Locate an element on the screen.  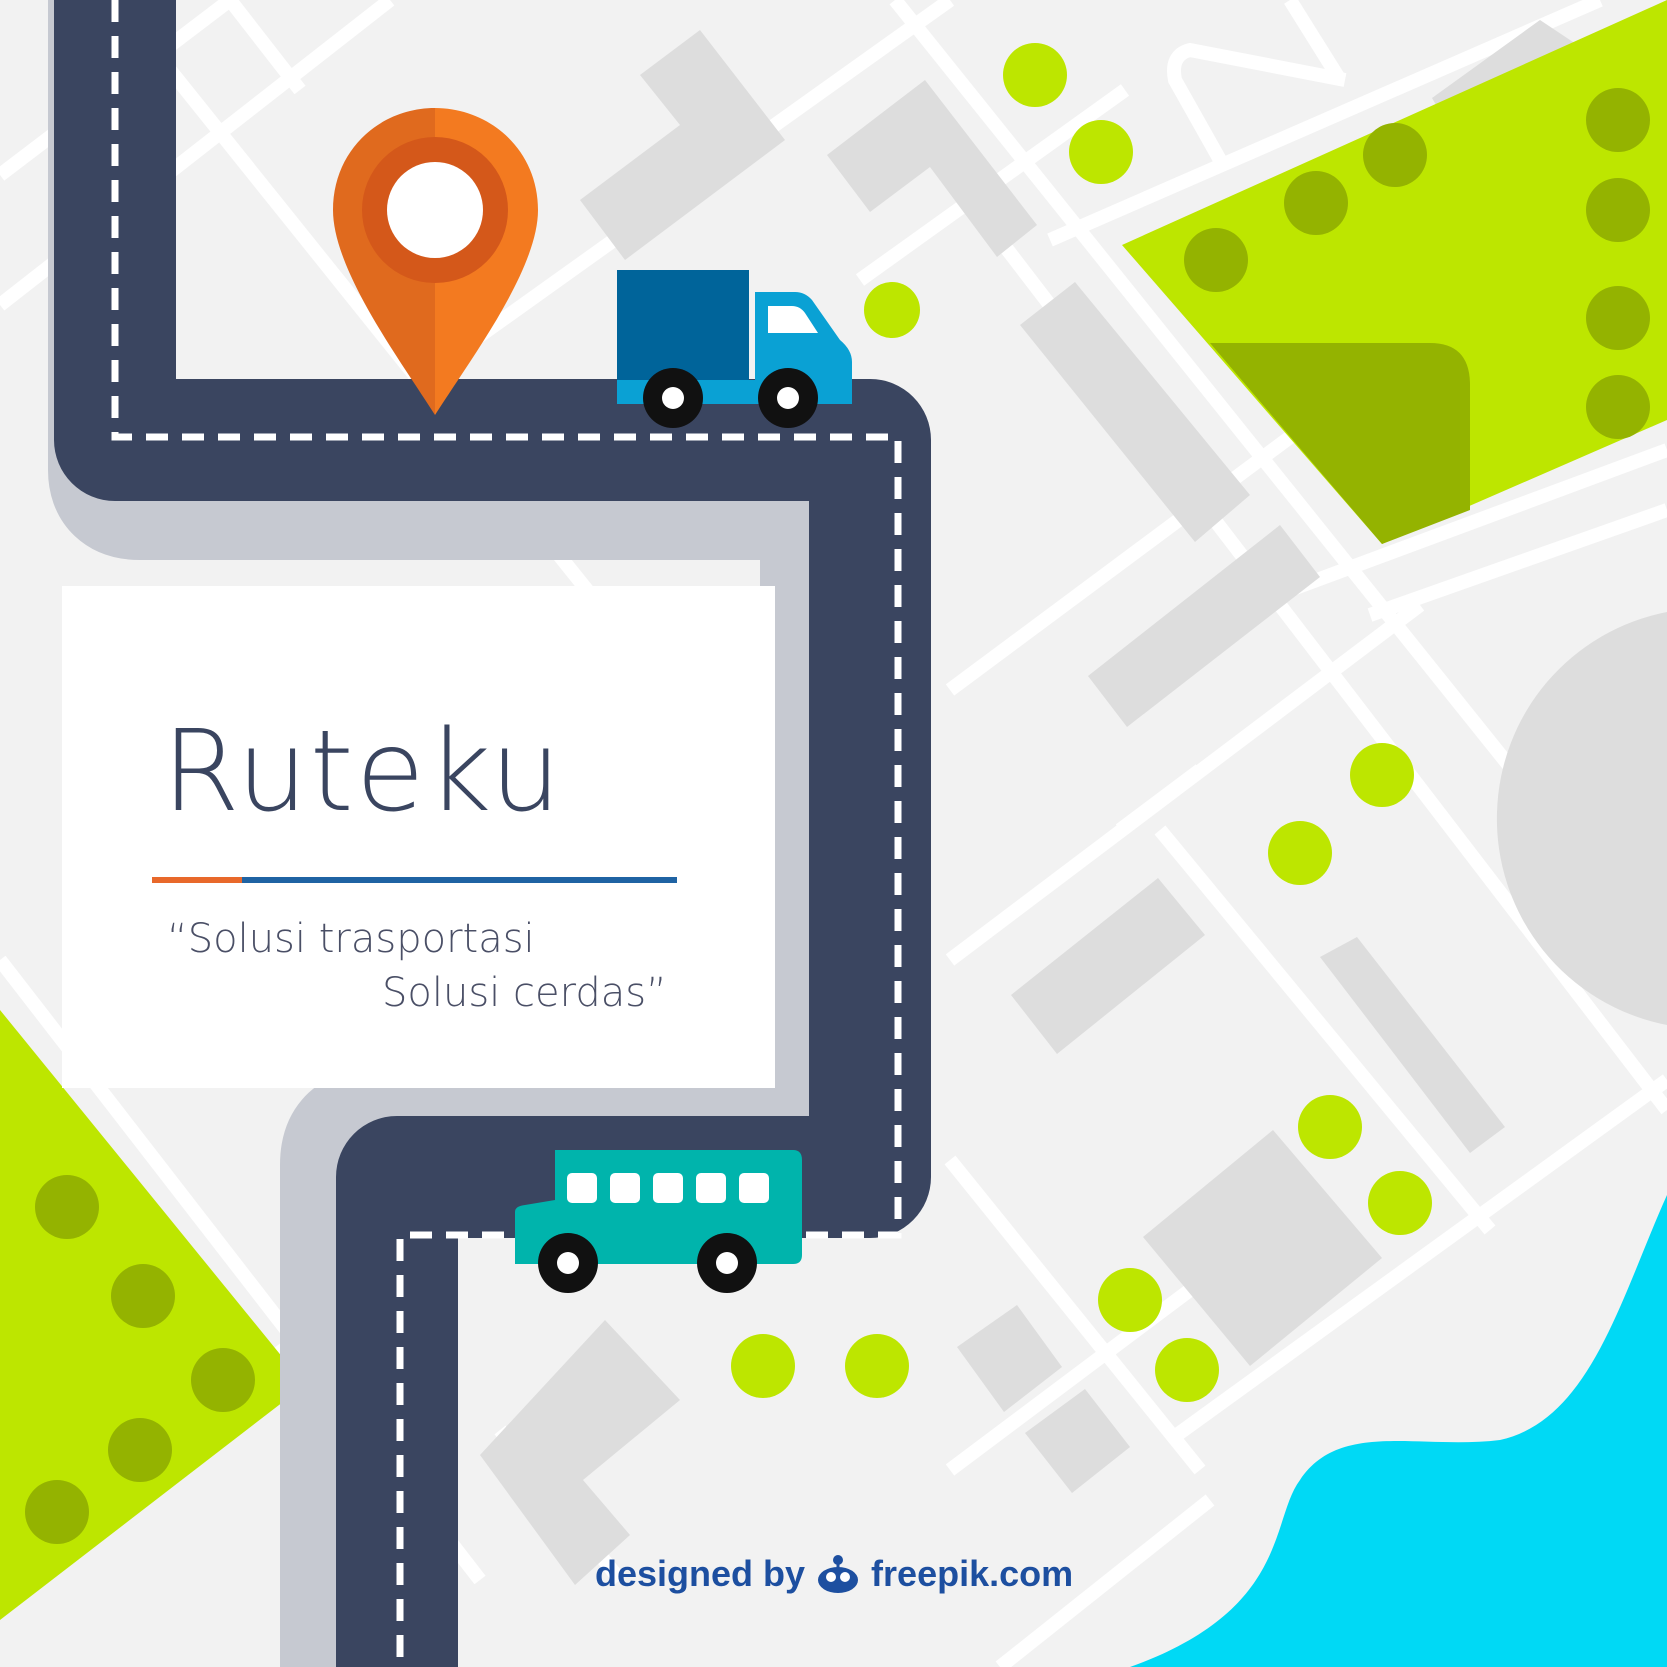
bus-icon is located at coordinates (658, 1221).